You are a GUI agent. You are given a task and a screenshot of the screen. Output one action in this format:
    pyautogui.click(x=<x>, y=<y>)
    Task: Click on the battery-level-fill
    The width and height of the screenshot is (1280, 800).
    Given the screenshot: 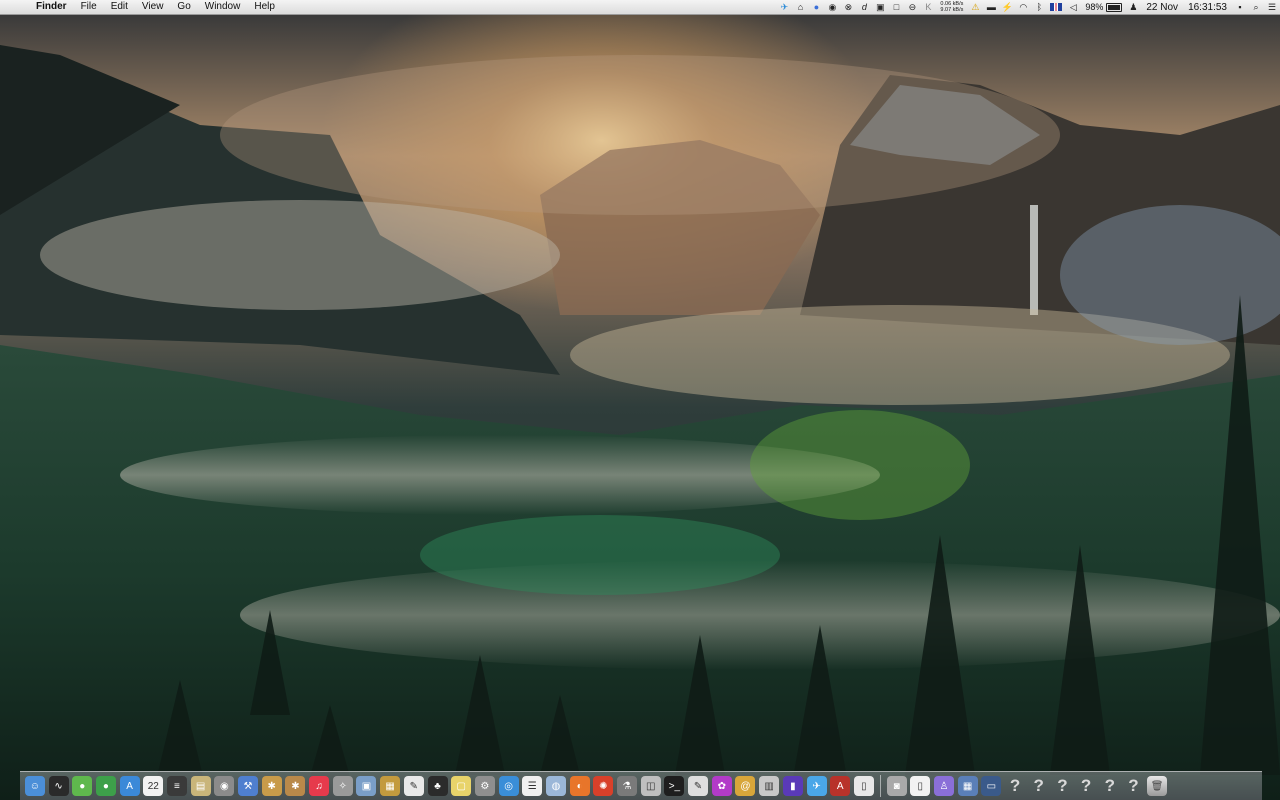 What is the action you would take?
    pyautogui.click(x=1114, y=7)
    